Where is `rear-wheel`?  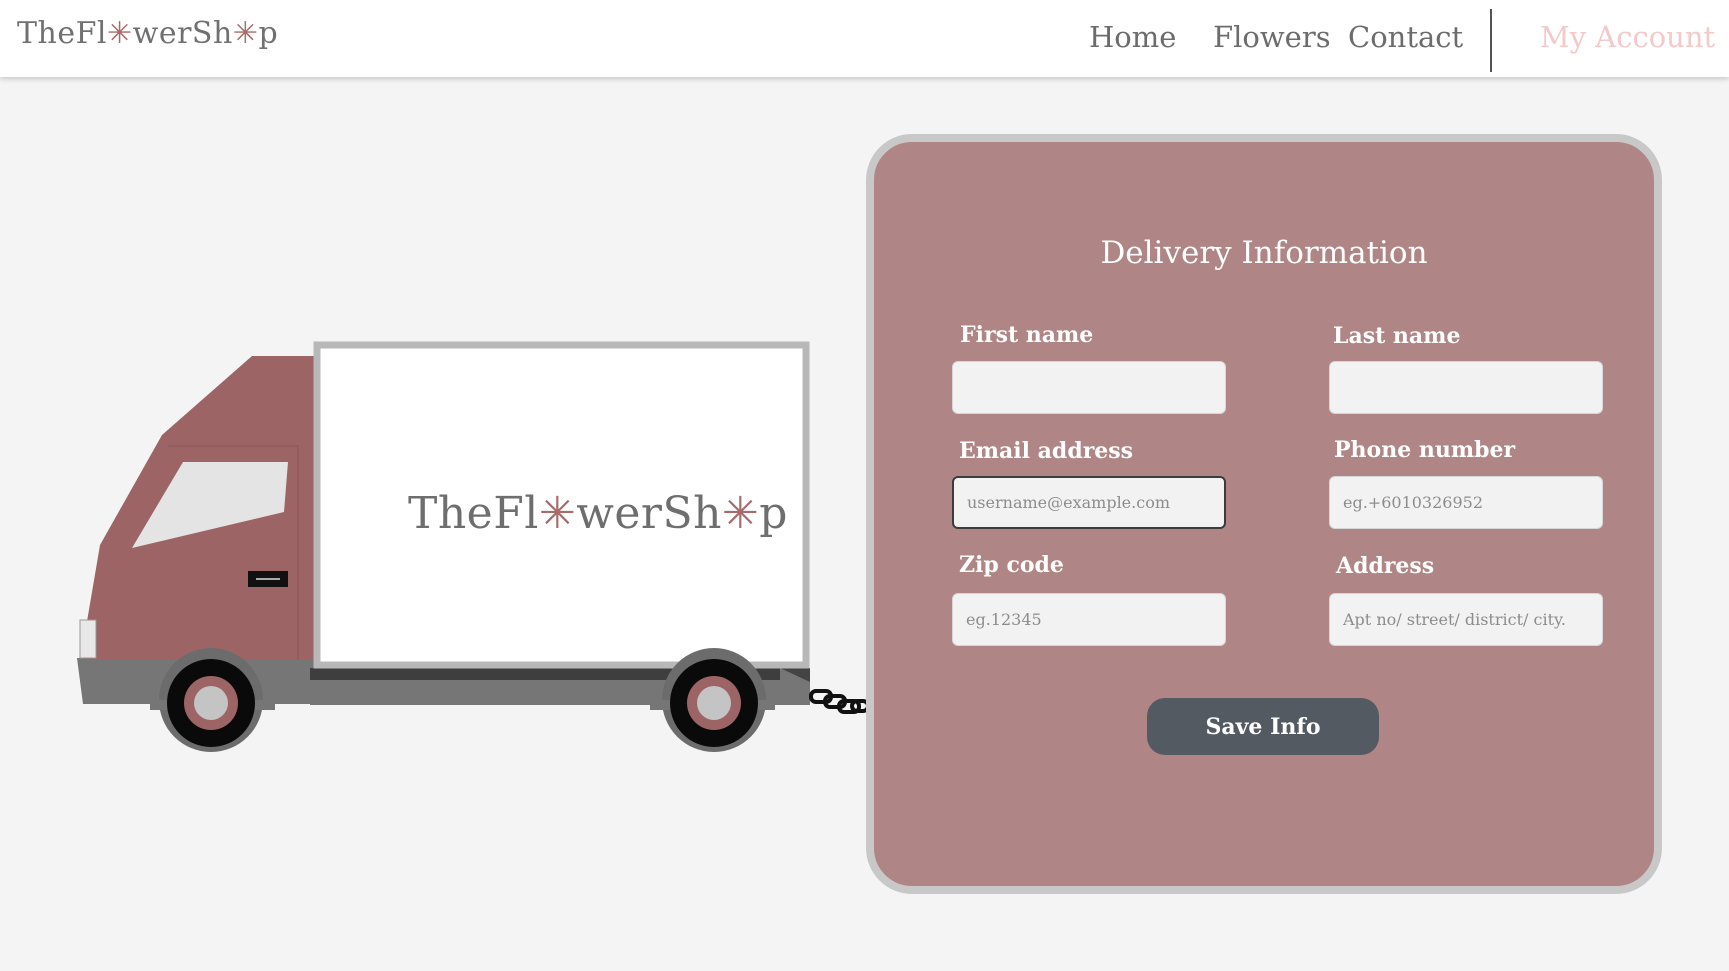 rear-wheel is located at coordinates (714, 703).